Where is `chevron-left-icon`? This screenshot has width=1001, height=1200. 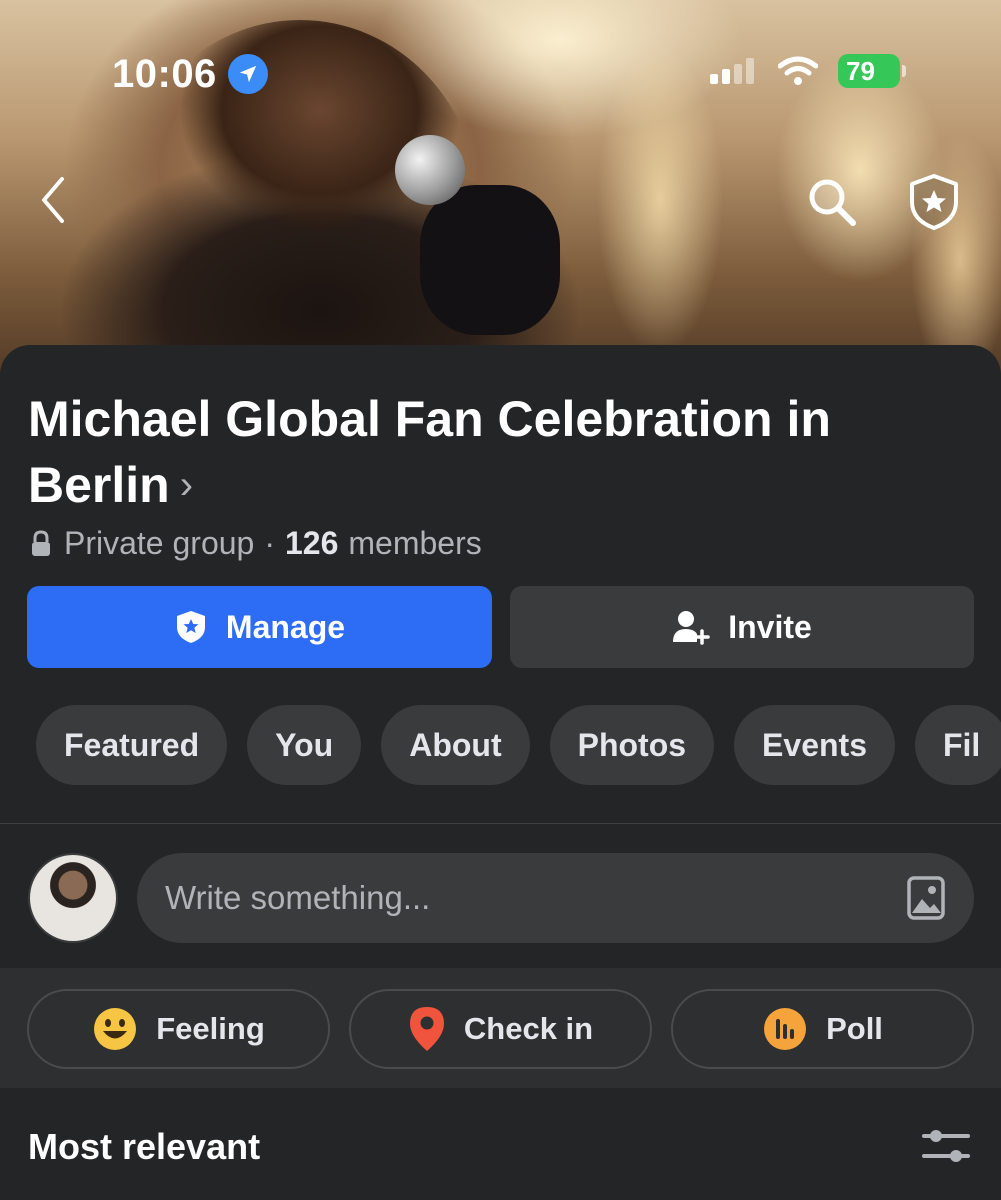 chevron-left-icon is located at coordinates (53, 200).